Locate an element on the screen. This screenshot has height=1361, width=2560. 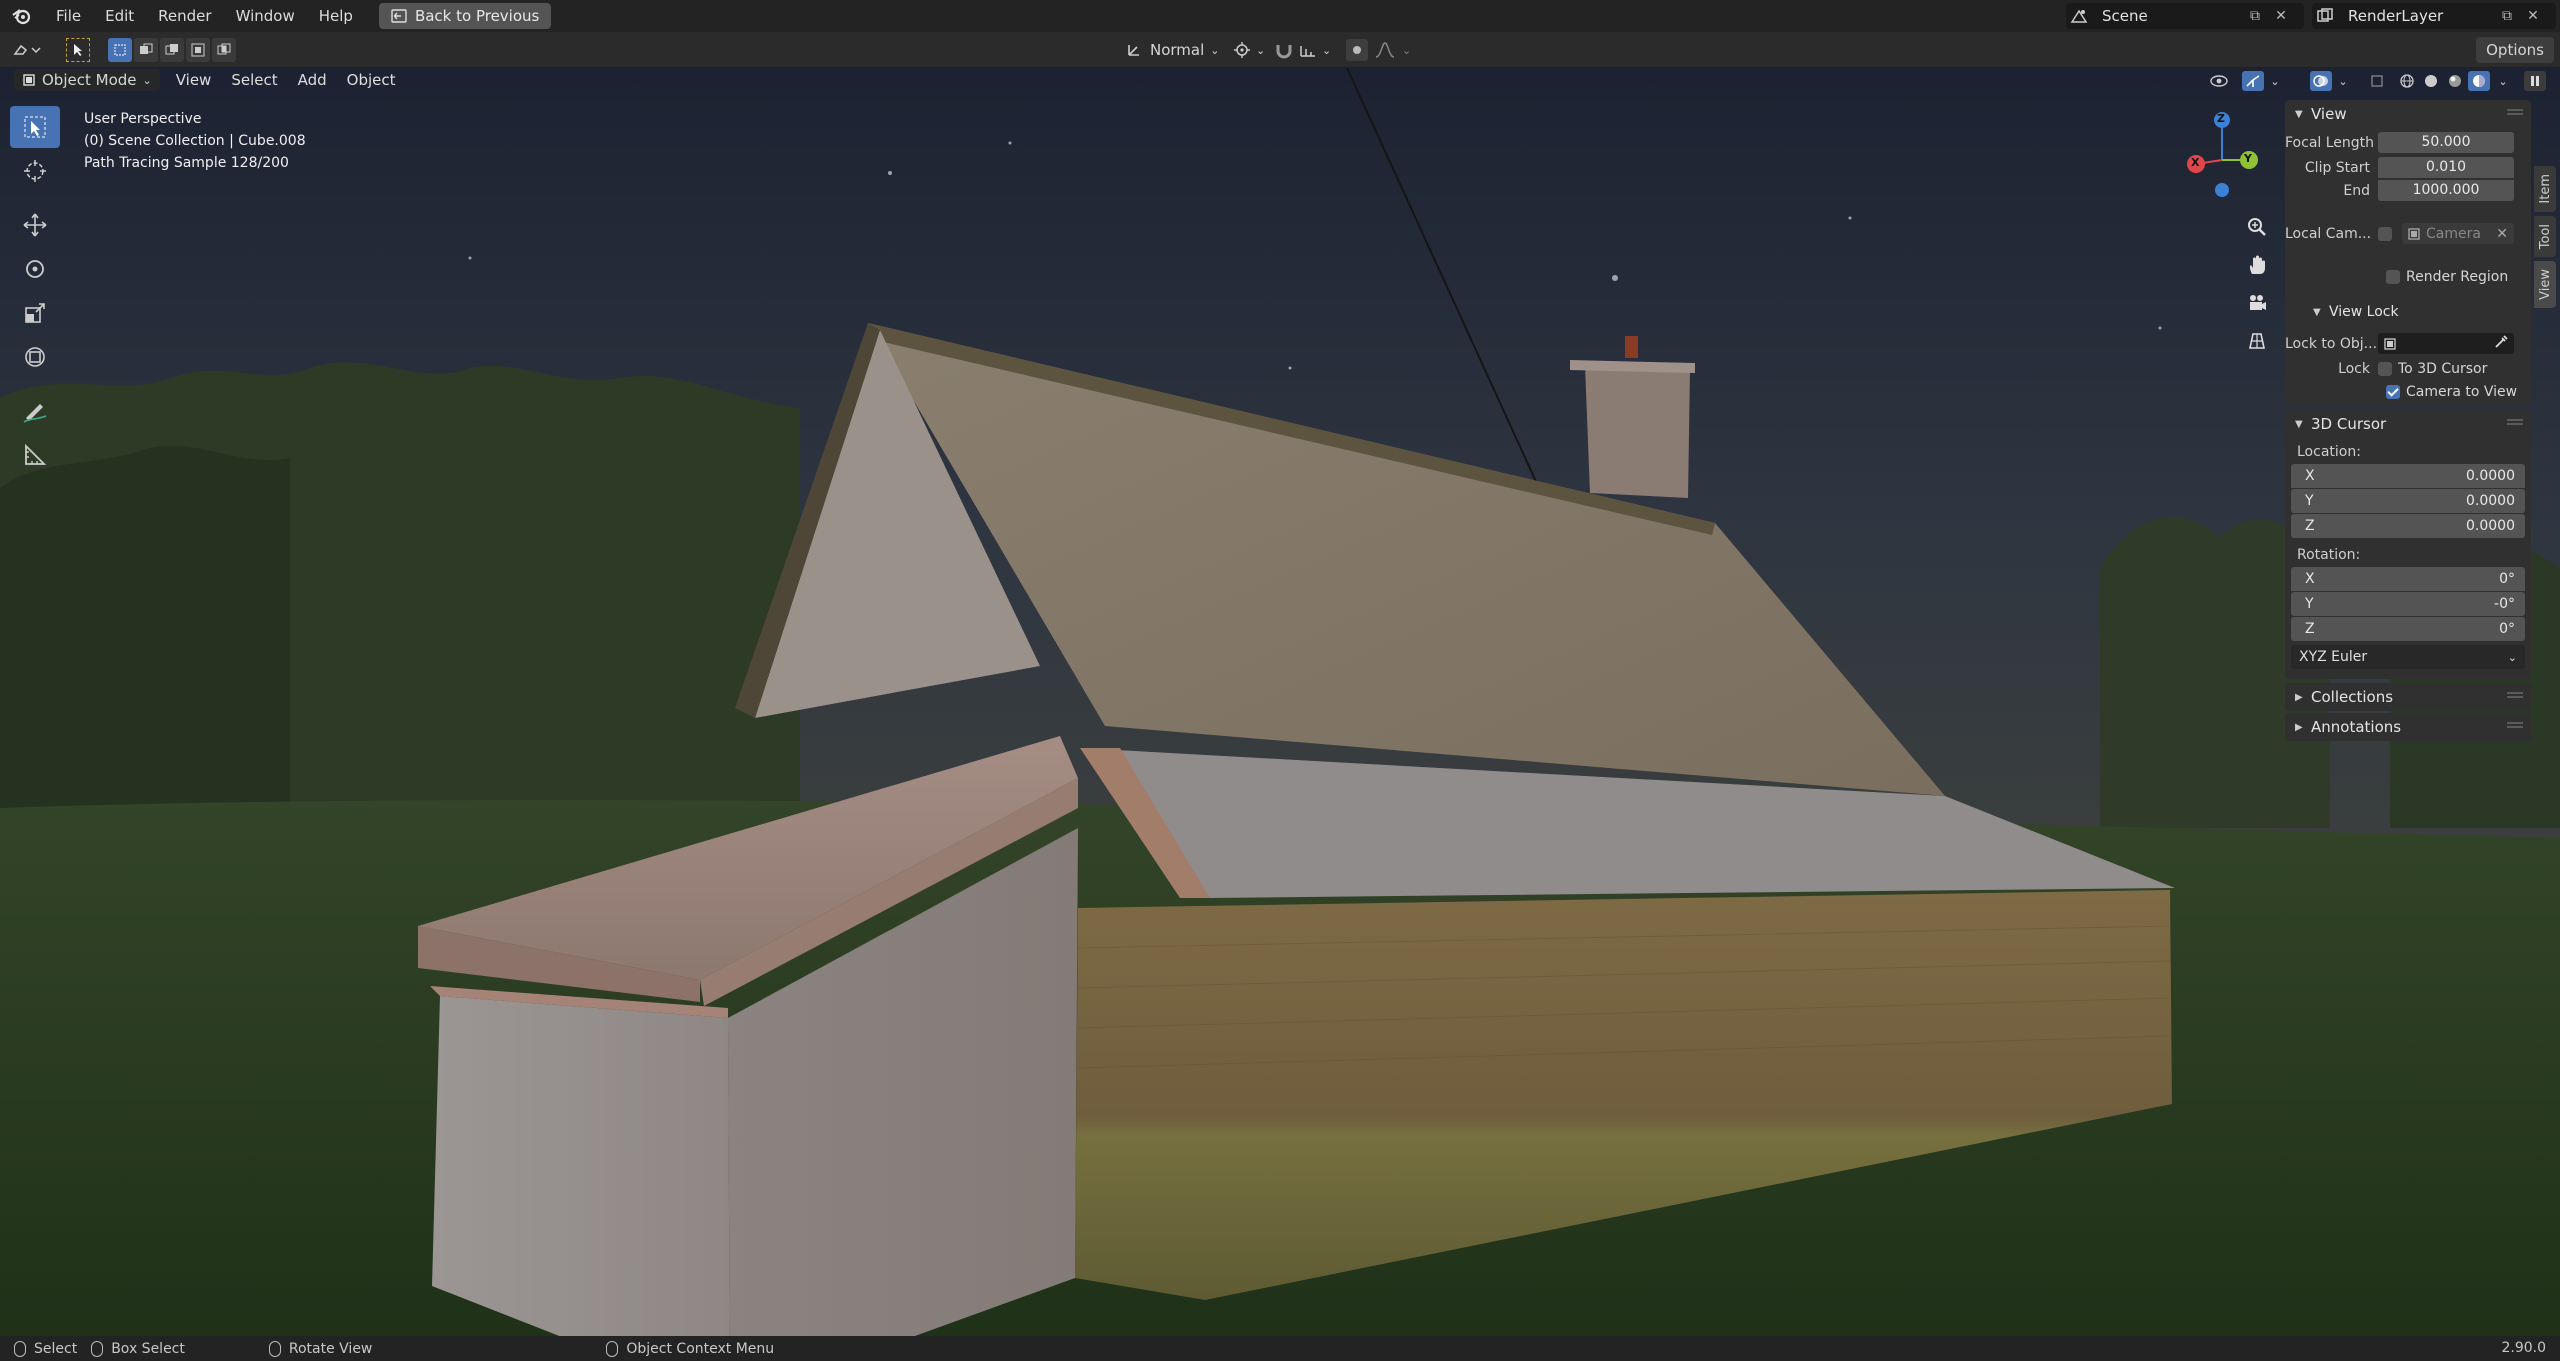
transform-orientation-label: Normal is located at coordinates (1177, 50).